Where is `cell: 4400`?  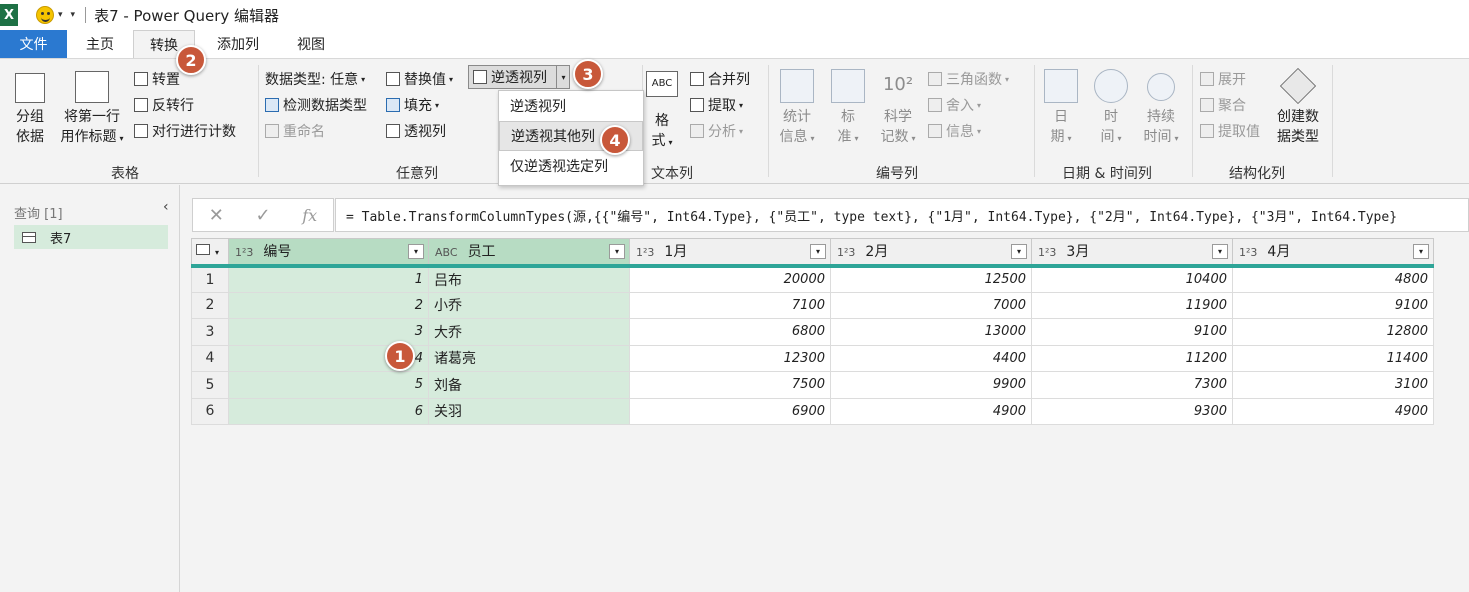
cell: 4400 is located at coordinates (931, 358).